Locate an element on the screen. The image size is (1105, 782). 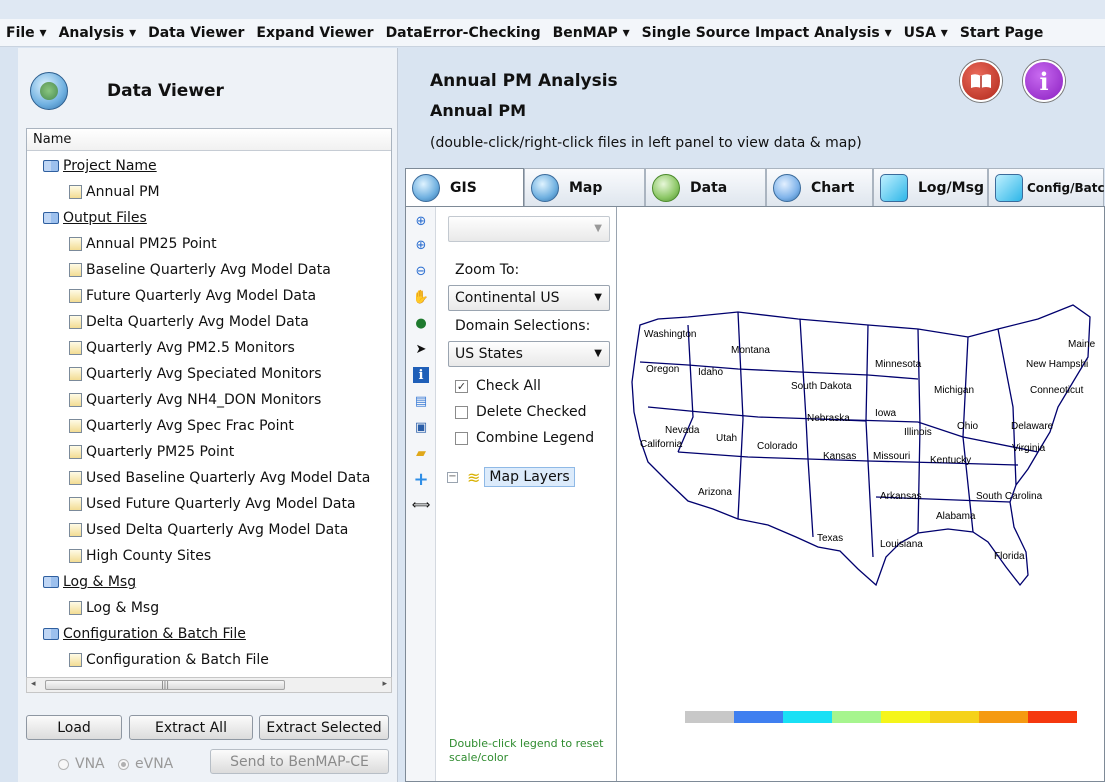
tree-horizontal-scrollbar: ◂ ||| ▸ is located at coordinates (209, 685).